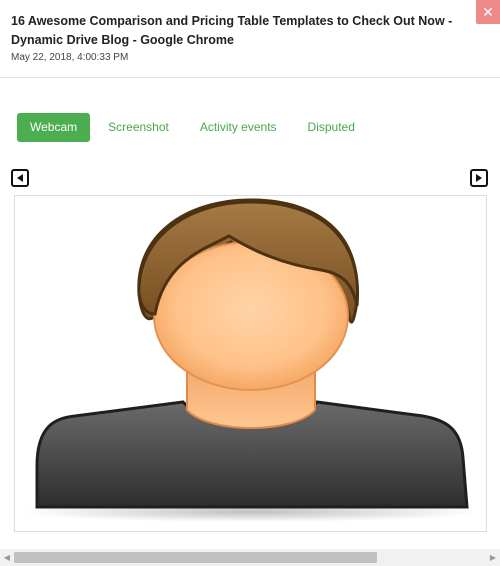  What do you see at coordinates (138, 127) in the screenshot?
I see `tab-screenshot: Screenshot` at bounding box center [138, 127].